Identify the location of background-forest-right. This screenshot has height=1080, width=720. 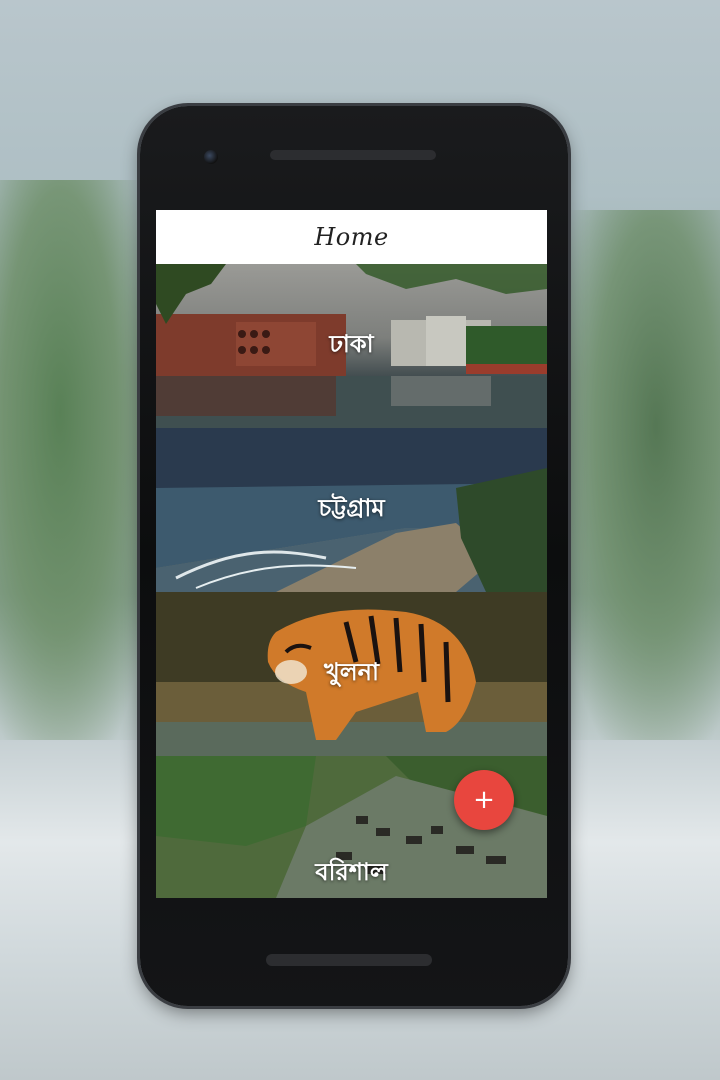
(640, 480).